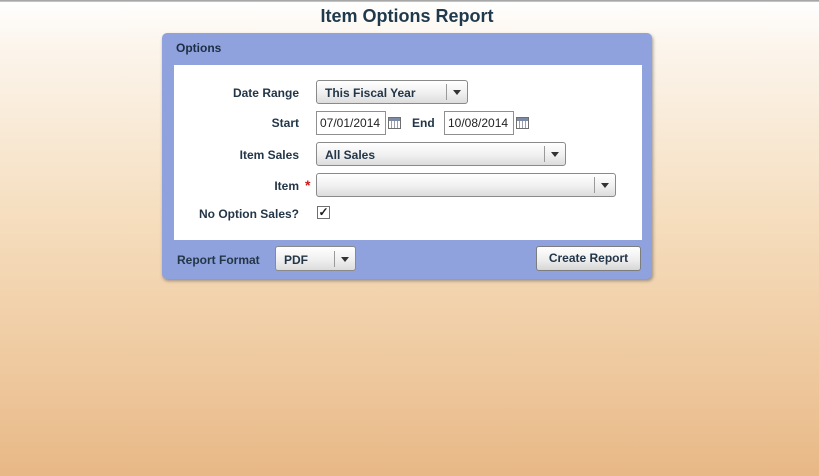 Image resolution: width=819 pixels, height=476 pixels. What do you see at coordinates (218, 260) in the screenshot?
I see `report-format-label: Report Format` at bounding box center [218, 260].